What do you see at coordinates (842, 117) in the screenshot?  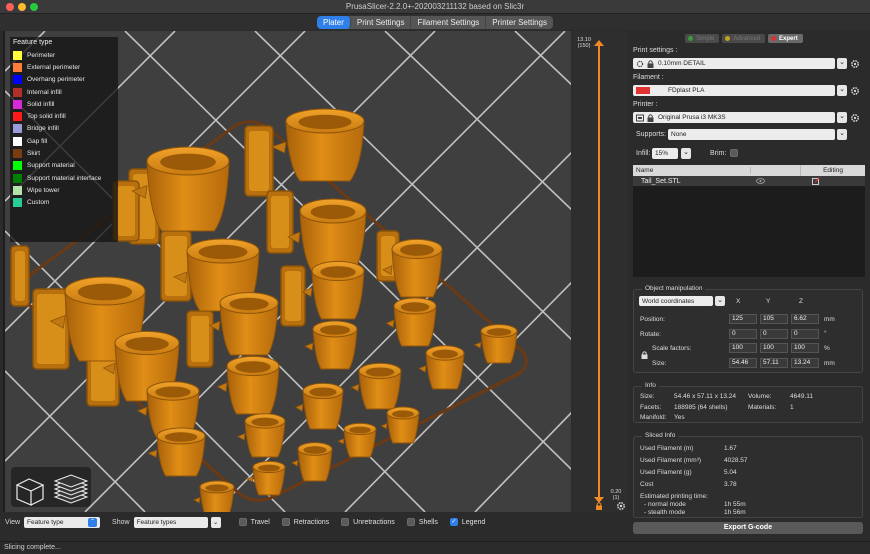 I see `printer-dropdown-button: ⌄` at bounding box center [842, 117].